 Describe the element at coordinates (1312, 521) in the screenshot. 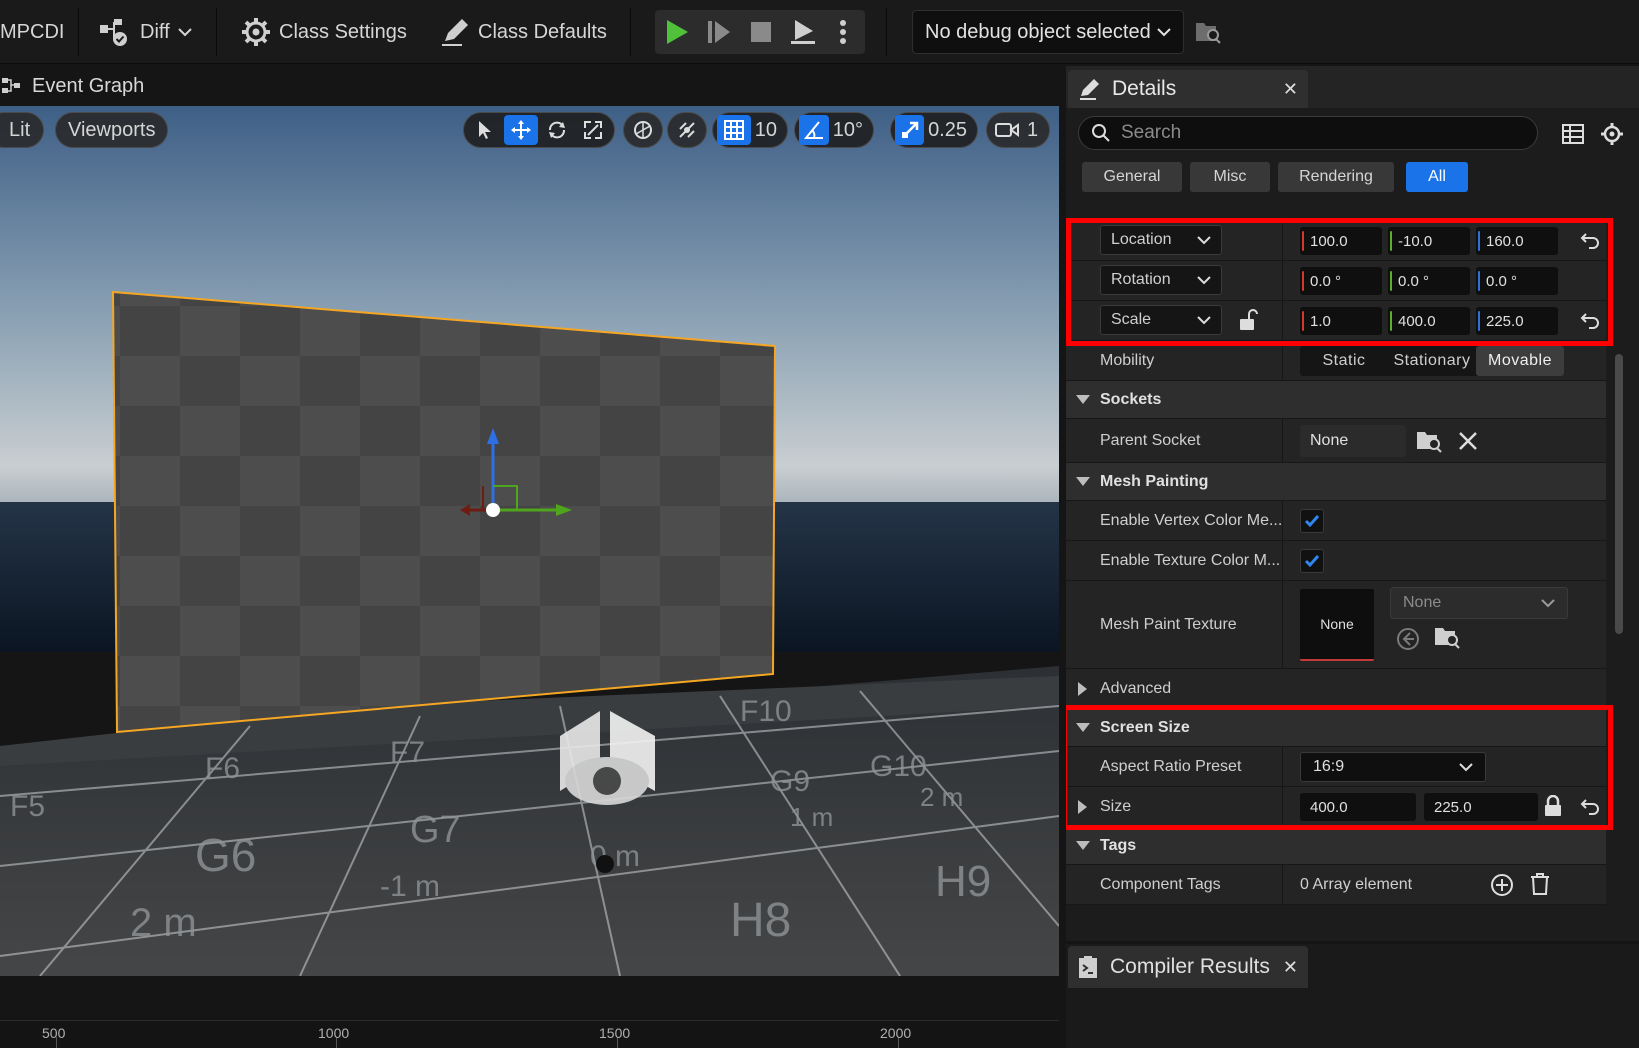

I see `vertex-color-checkbox` at that location.